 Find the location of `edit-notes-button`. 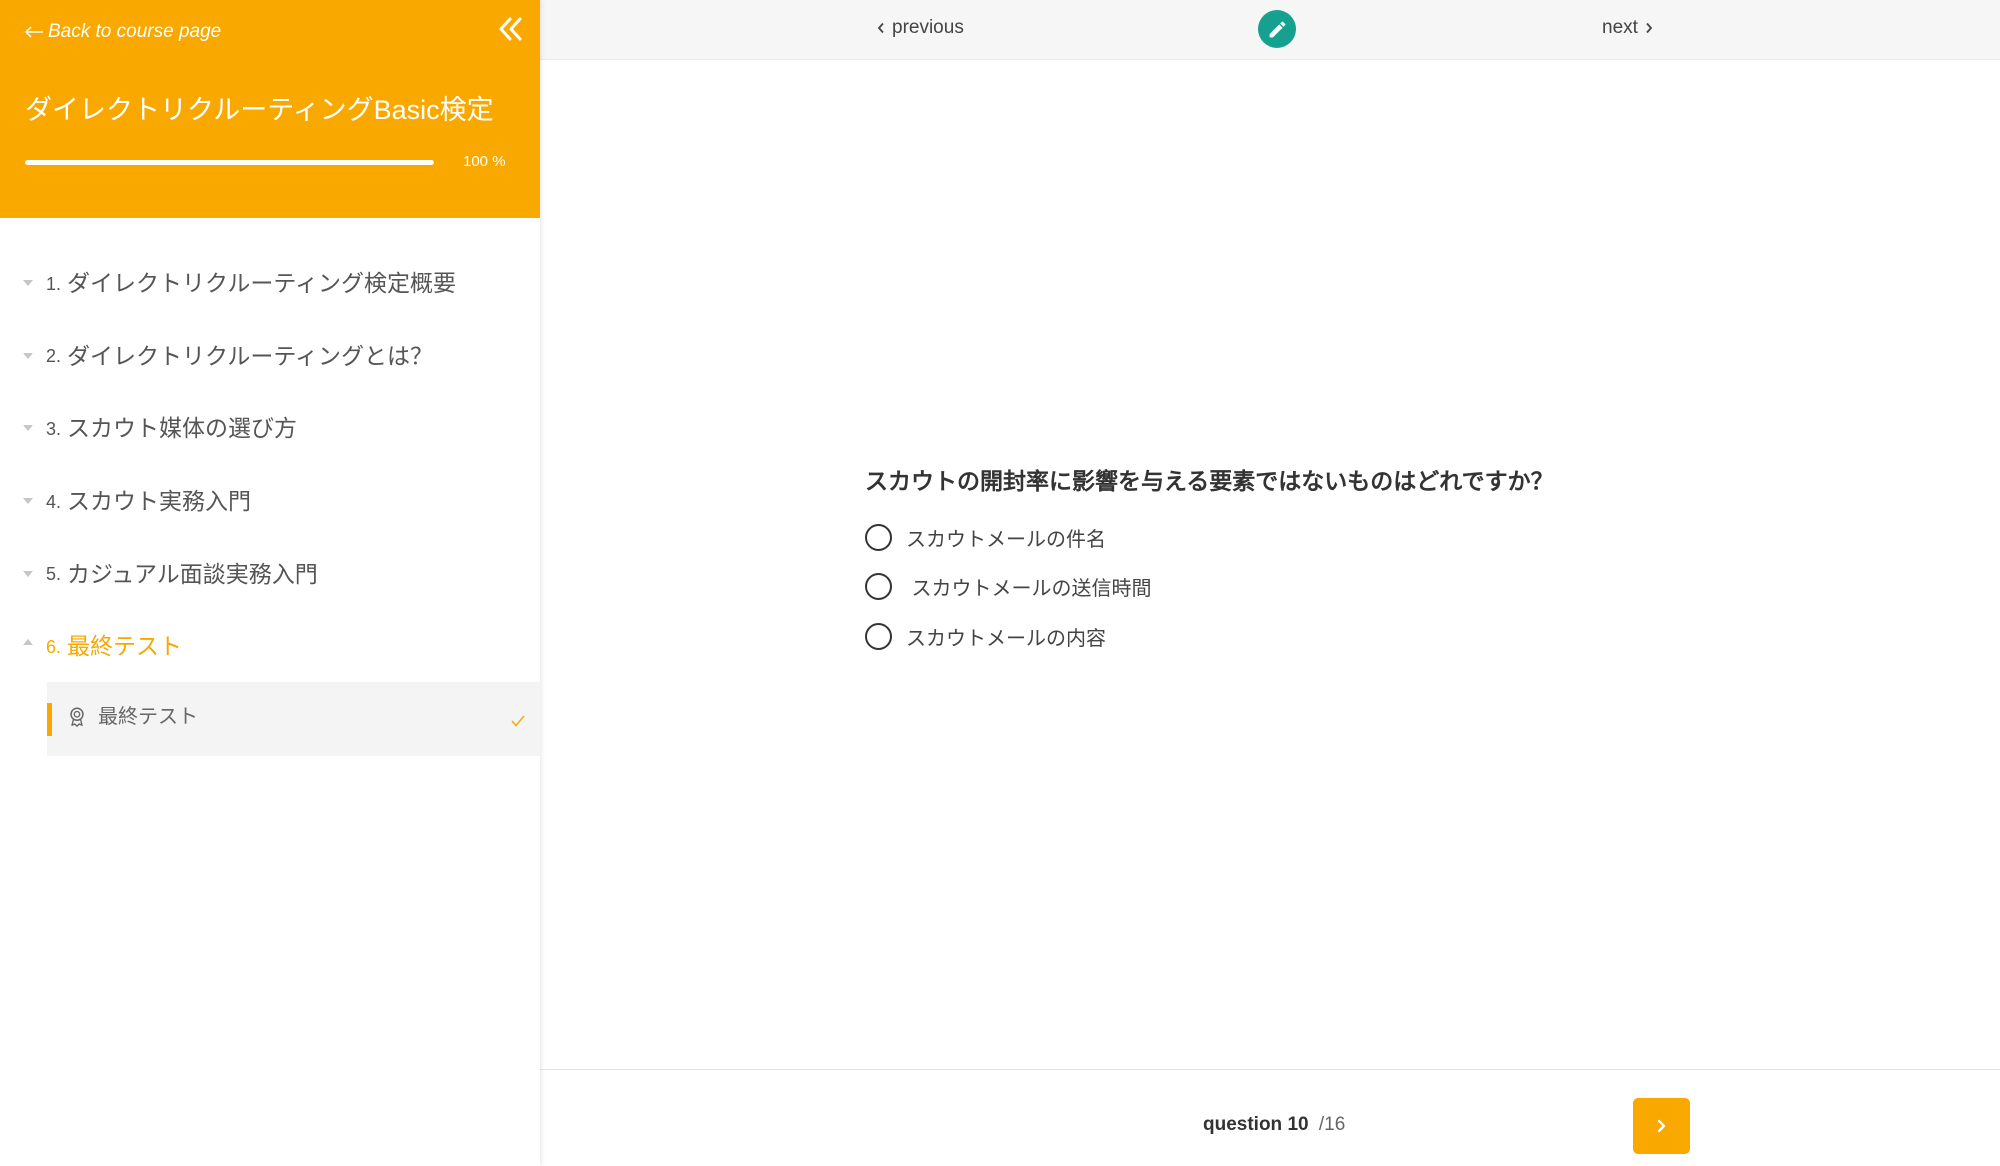

edit-notes-button is located at coordinates (1277, 29).